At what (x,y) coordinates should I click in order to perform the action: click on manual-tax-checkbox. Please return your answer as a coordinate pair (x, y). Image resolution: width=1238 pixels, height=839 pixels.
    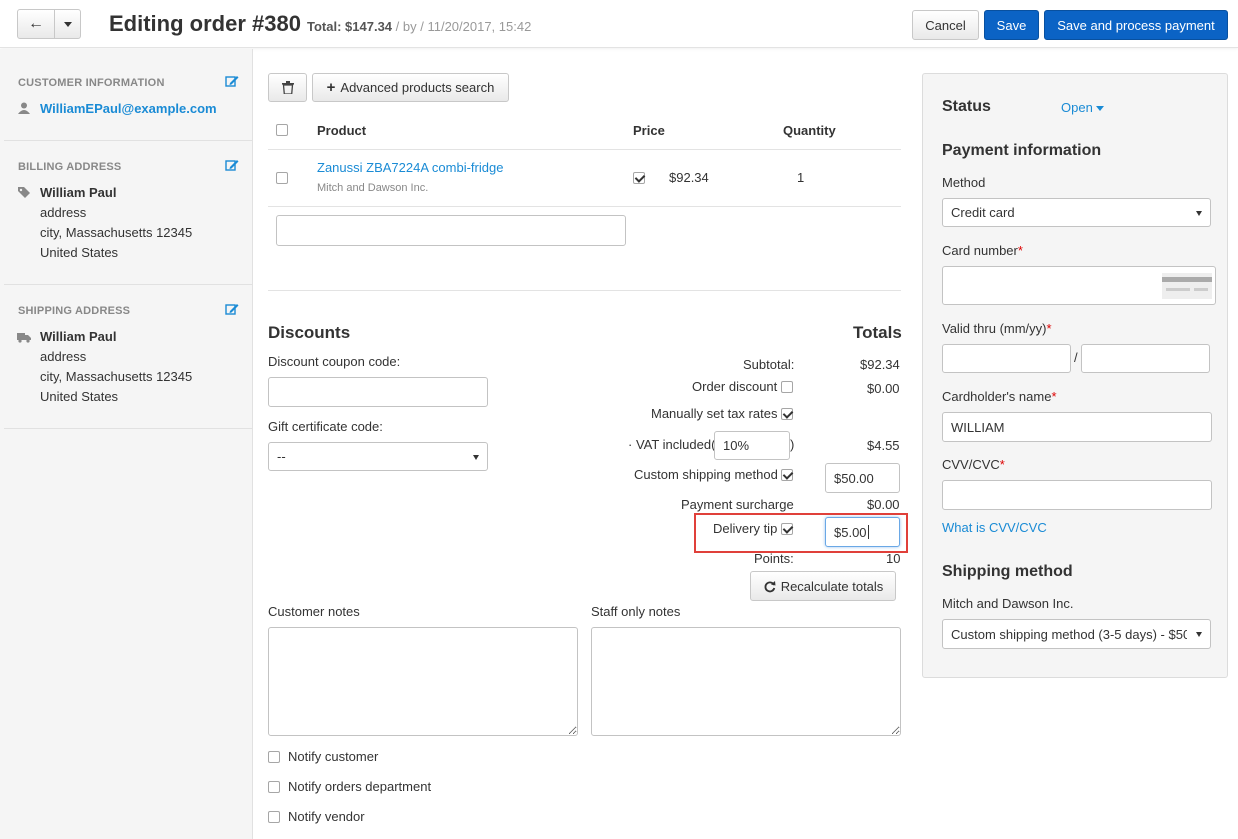
    Looking at the image, I should click on (787, 414).